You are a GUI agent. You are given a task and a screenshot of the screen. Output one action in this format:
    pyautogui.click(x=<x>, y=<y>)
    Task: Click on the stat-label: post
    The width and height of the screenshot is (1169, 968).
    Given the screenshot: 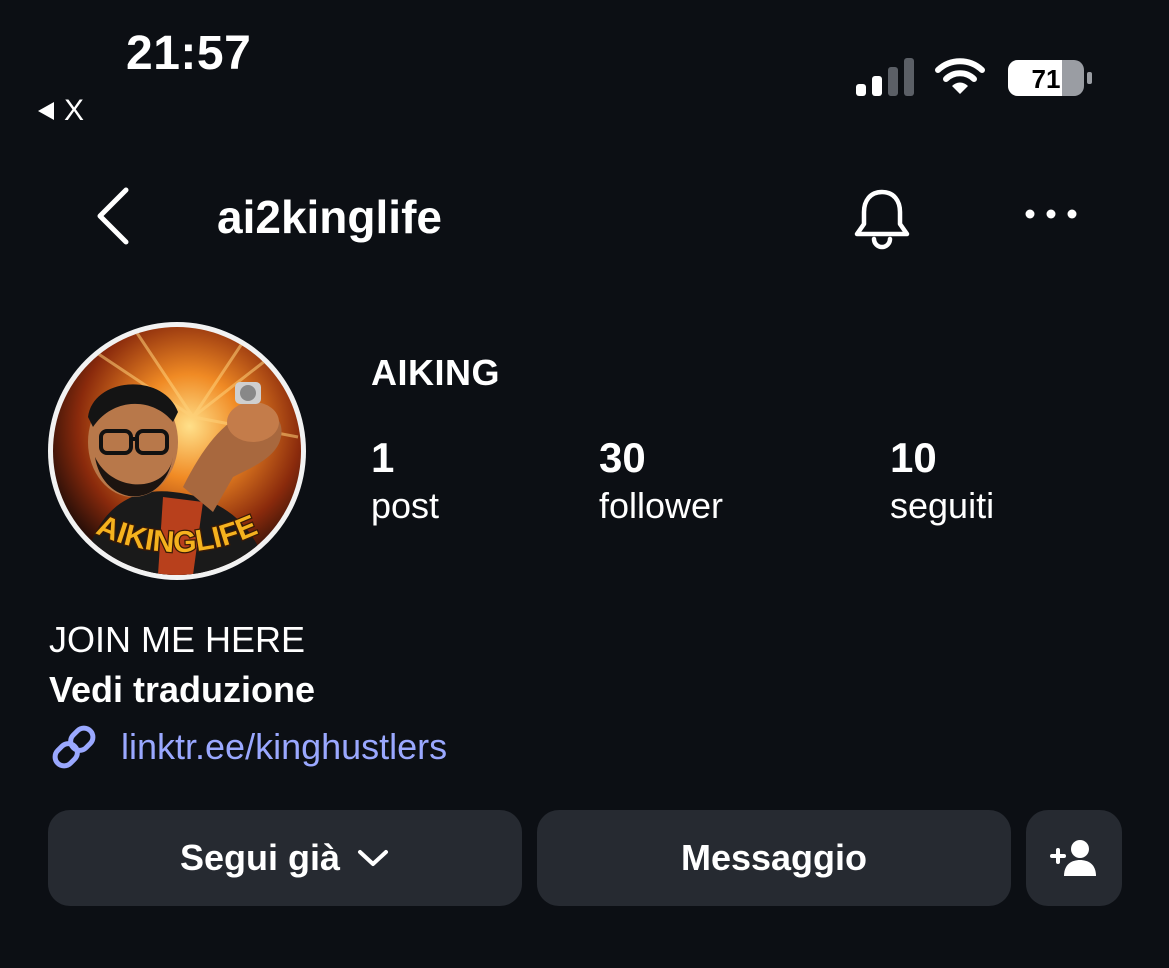 What is the action you would take?
    pyautogui.click(x=405, y=505)
    